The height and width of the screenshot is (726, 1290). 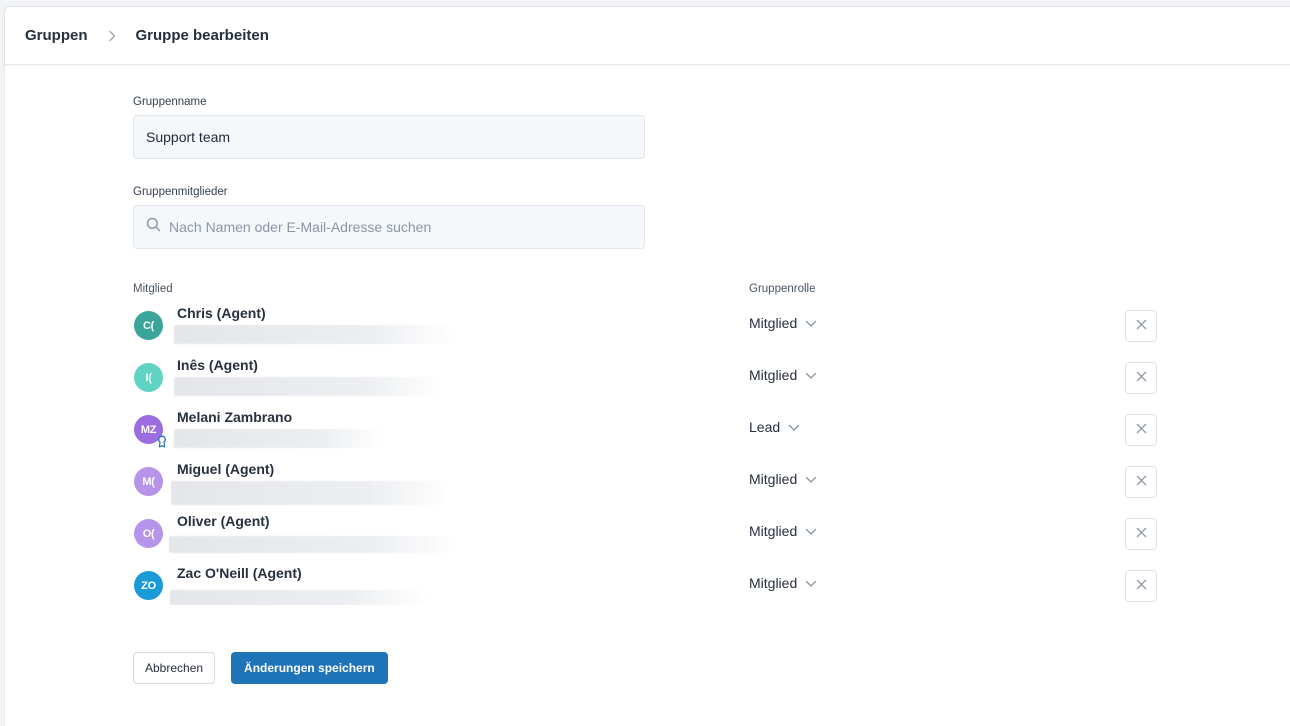 What do you see at coordinates (148, 585) in the screenshot?
I see `avatar: ZO` at bounding box center [148, 585].